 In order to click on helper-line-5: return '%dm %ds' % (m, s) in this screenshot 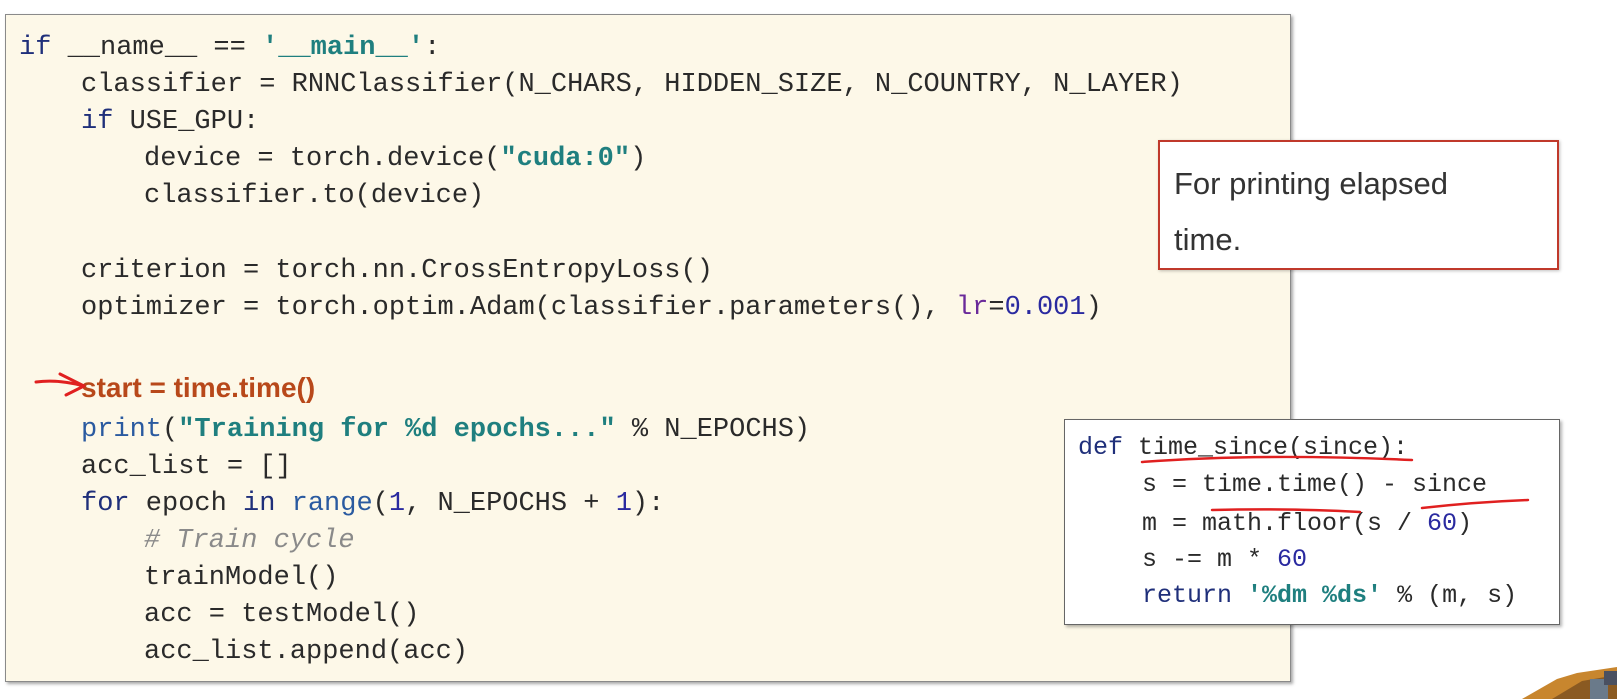, I will do `click(1329, 596)`.